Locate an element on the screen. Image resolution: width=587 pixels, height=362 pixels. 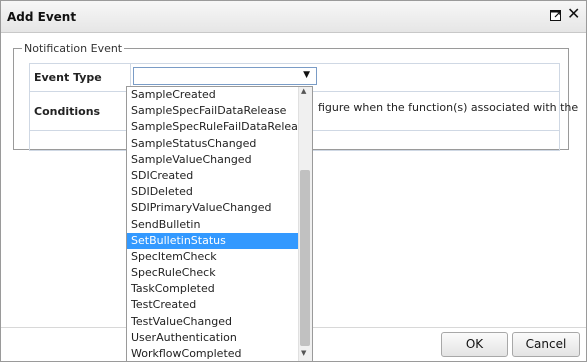
dropdown-option: SampleStatusChanged is located at coordinates (213, 144).